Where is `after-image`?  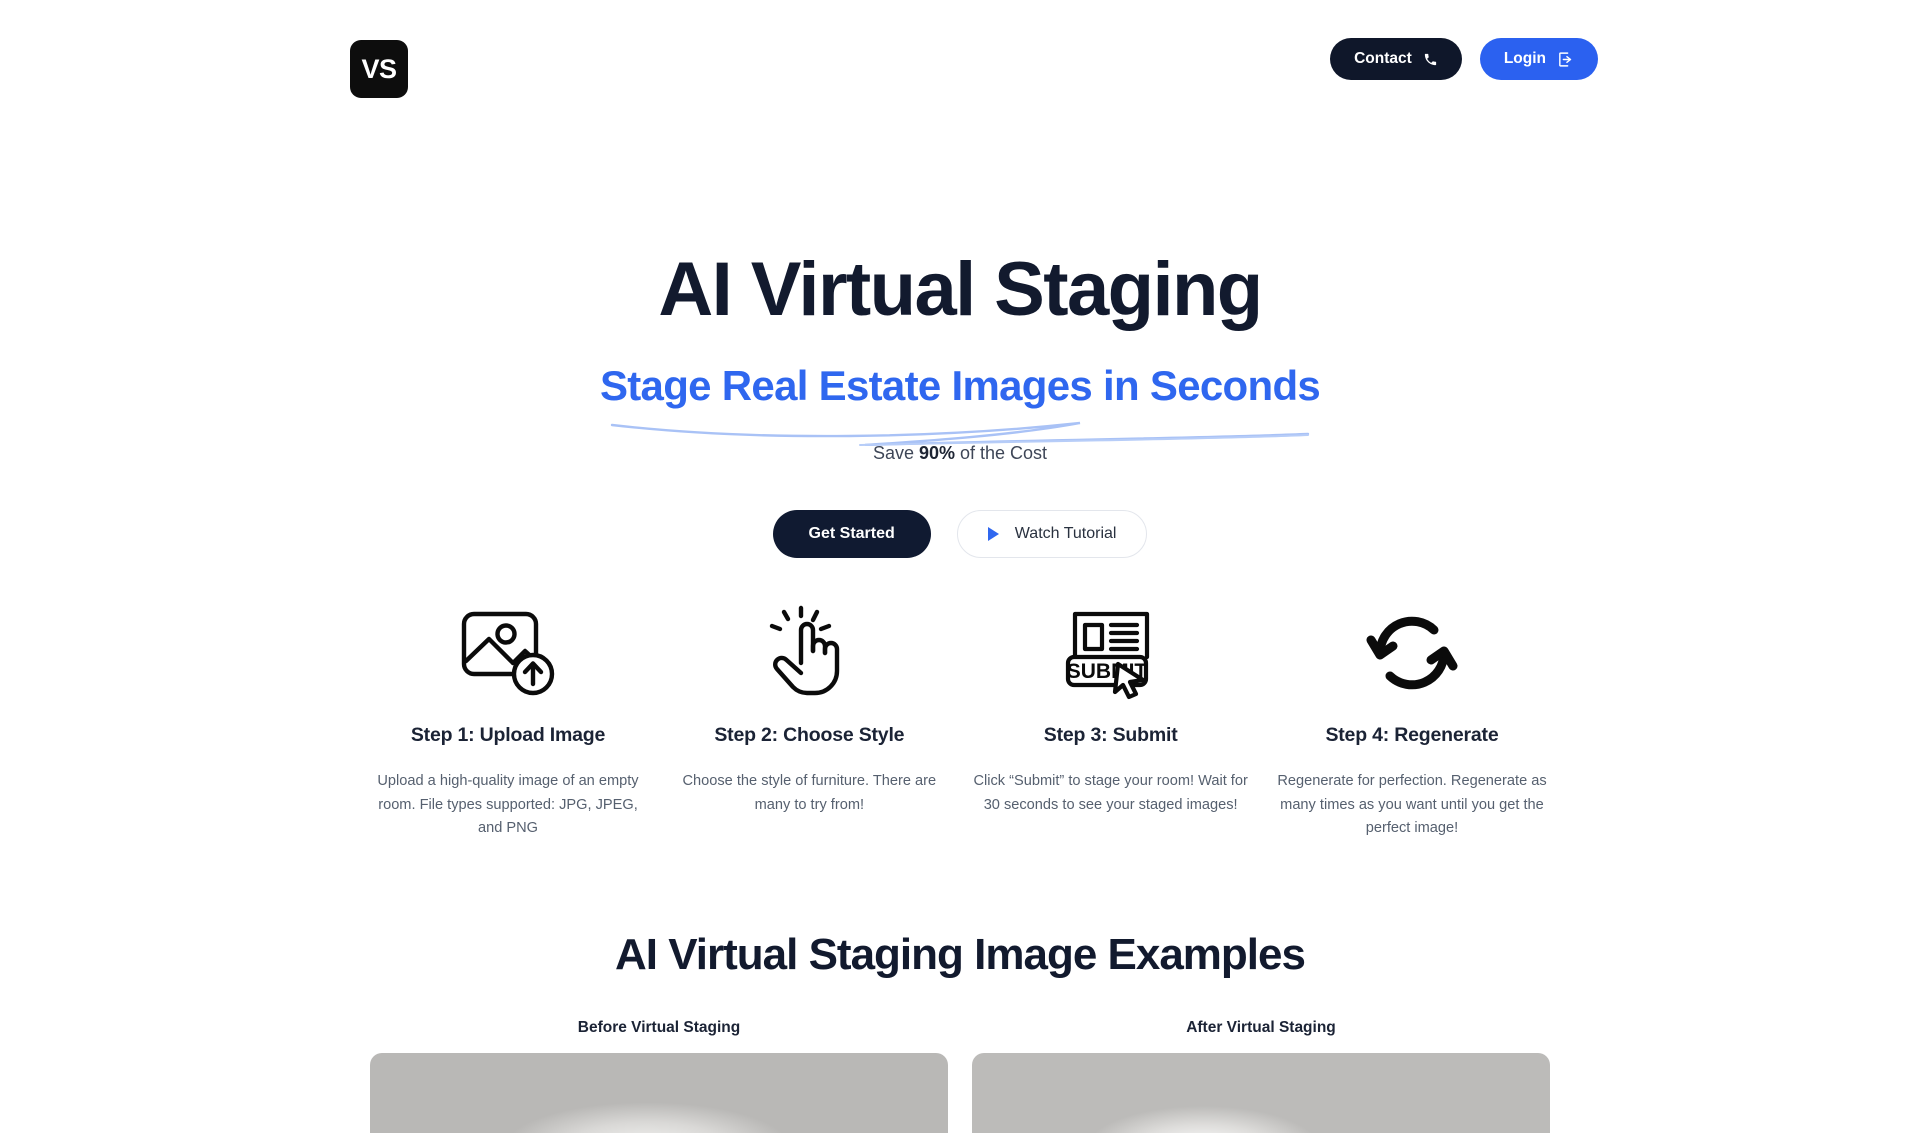 after-image is located at coordinates (1261, 1093).